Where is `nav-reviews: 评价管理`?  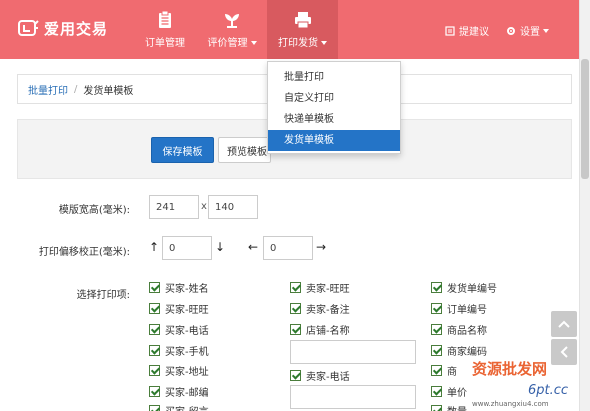 nav-reviews: 评价管理 is located at coordinates (232, 29).